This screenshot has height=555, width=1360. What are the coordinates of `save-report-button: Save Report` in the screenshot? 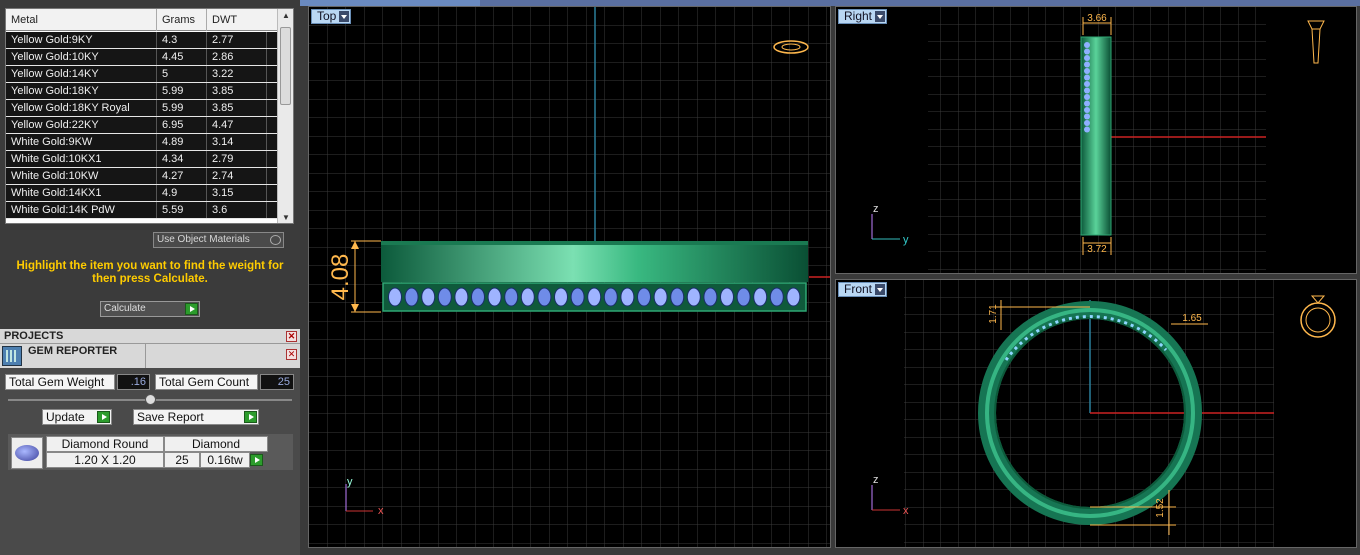 It's located at (196, 417).